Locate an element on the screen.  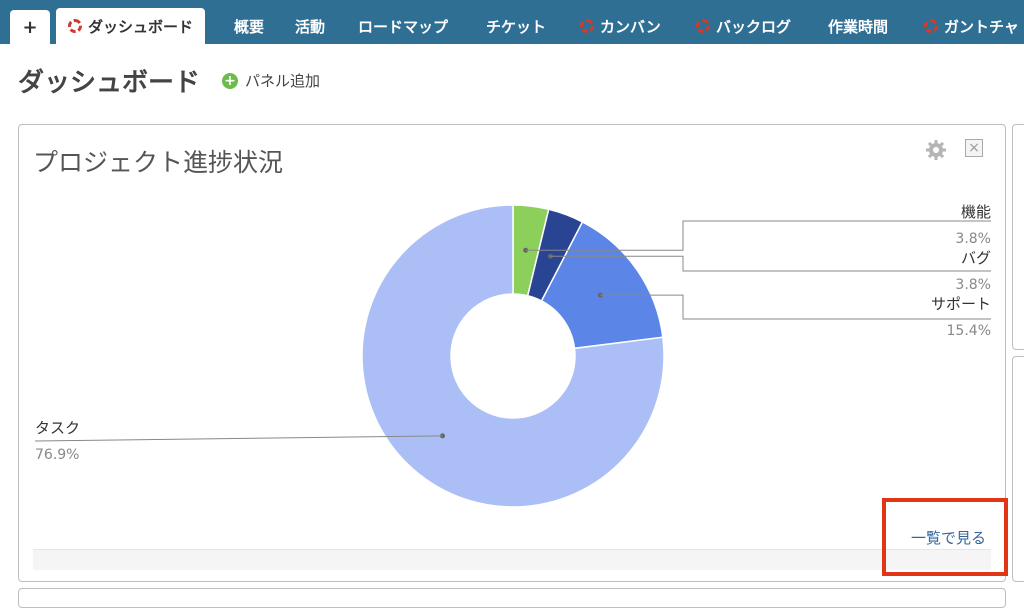
tab-overview: 概要 is located at coordinates (249, 26).